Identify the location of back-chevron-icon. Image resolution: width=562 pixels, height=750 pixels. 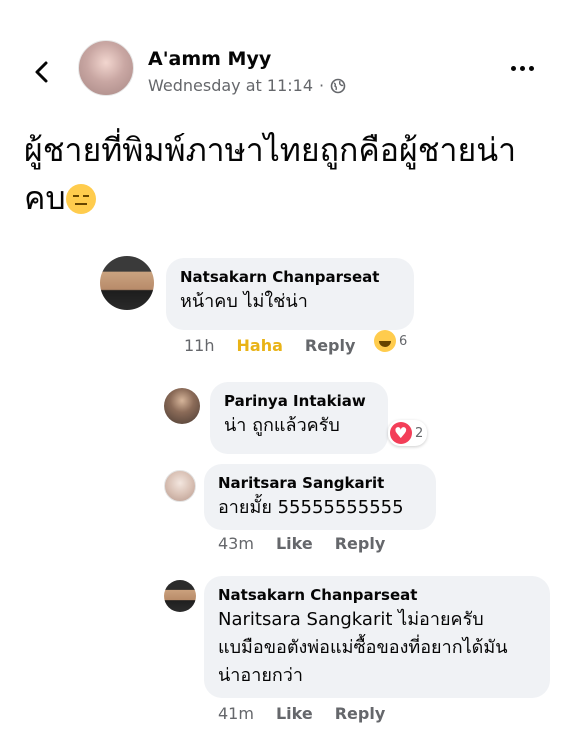
(42, 72).